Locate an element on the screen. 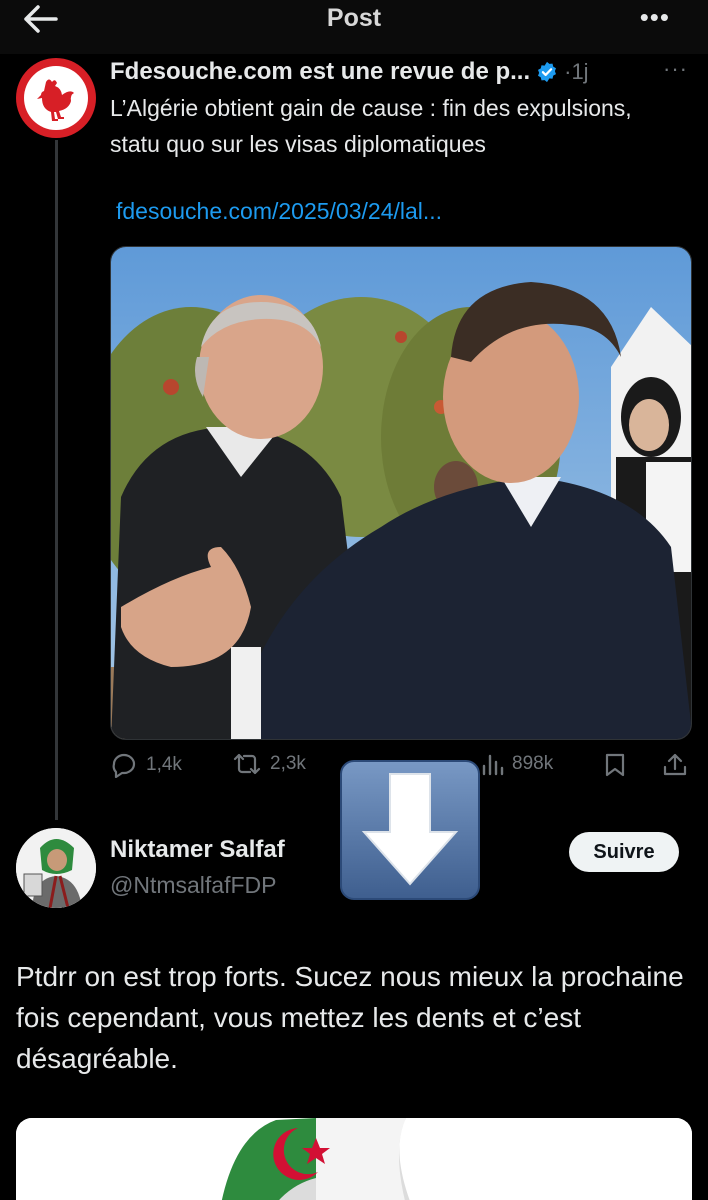 The image size is (708, 1200). views-button: 898k is located at coordinates (516, 764).